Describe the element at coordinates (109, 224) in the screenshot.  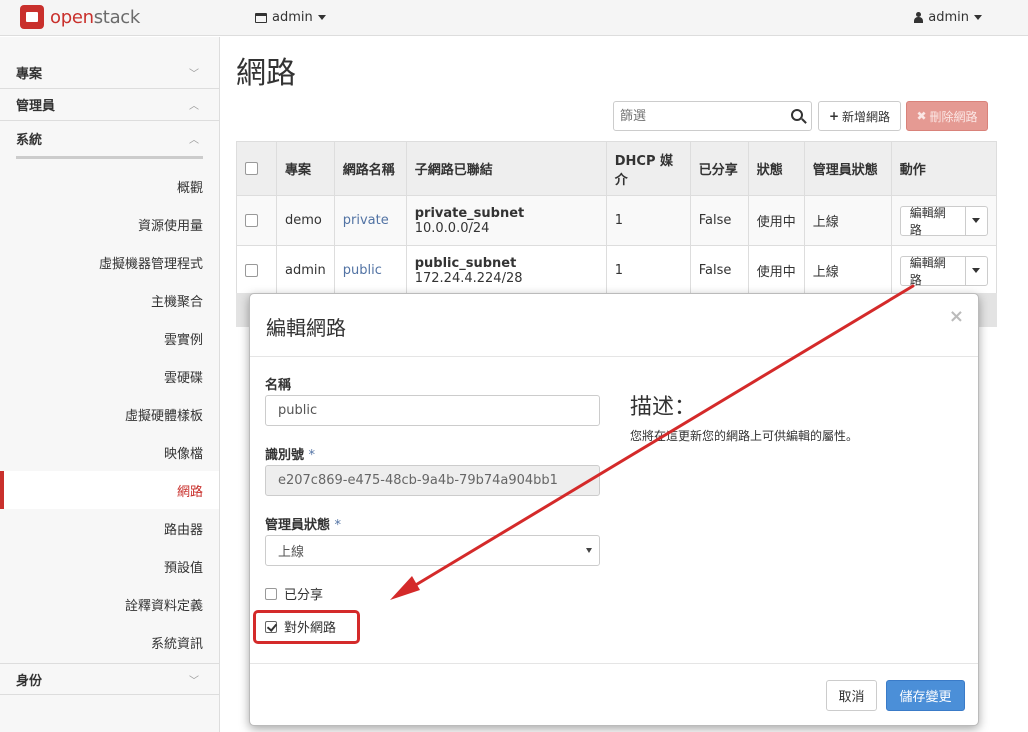
I see `sidebar-item: 資源使用量` at that location.